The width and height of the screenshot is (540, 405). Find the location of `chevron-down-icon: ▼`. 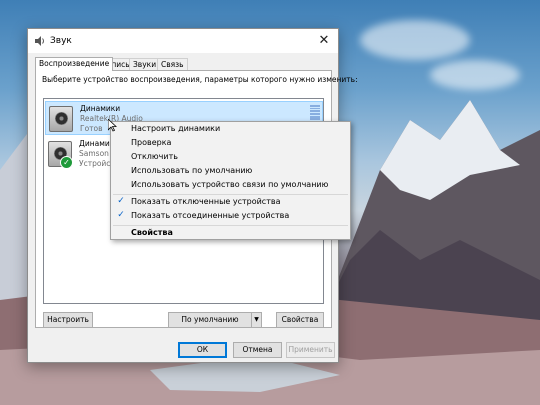

chevron-down-icon: ▼ is located at coordinates (256, 320).